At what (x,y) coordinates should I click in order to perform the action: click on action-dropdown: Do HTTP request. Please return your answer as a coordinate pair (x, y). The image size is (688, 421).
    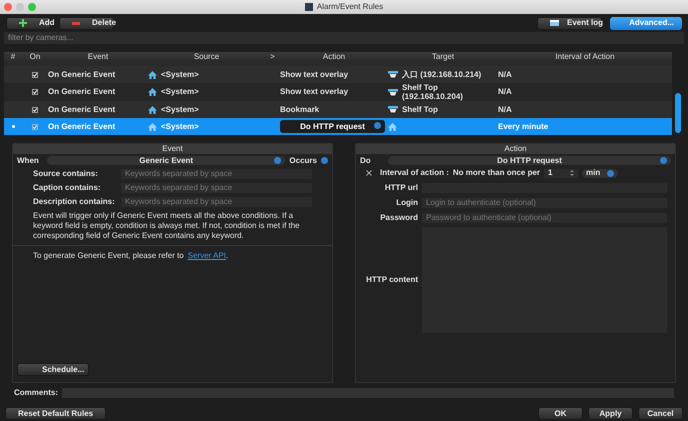
    Looking at the image, I should click on (332, 126).